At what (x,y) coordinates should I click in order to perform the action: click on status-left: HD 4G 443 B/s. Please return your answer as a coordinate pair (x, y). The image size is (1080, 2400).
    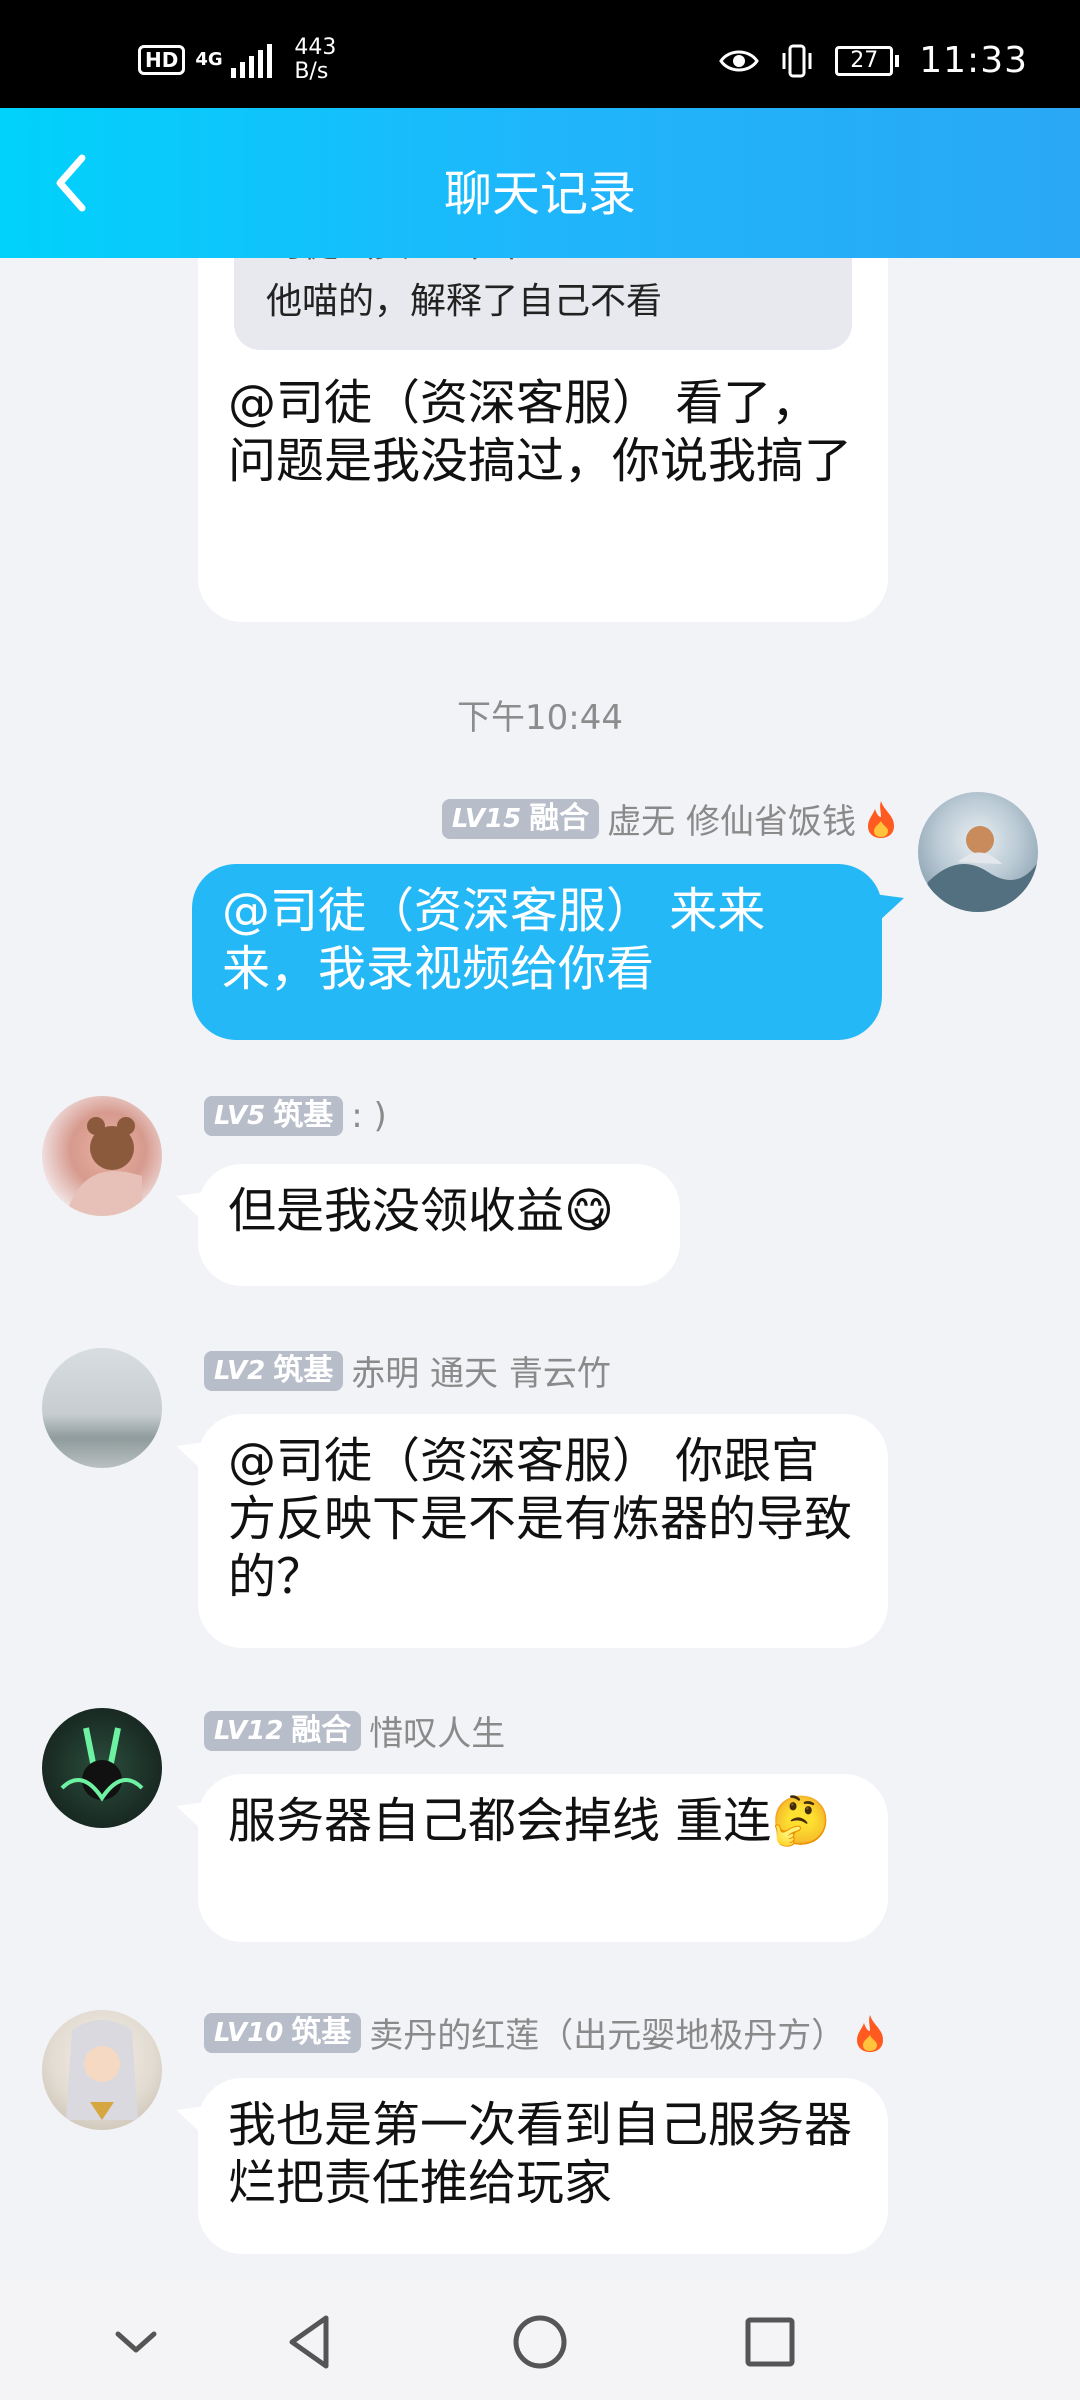
    Looking at the image, I should click on (237, 60).